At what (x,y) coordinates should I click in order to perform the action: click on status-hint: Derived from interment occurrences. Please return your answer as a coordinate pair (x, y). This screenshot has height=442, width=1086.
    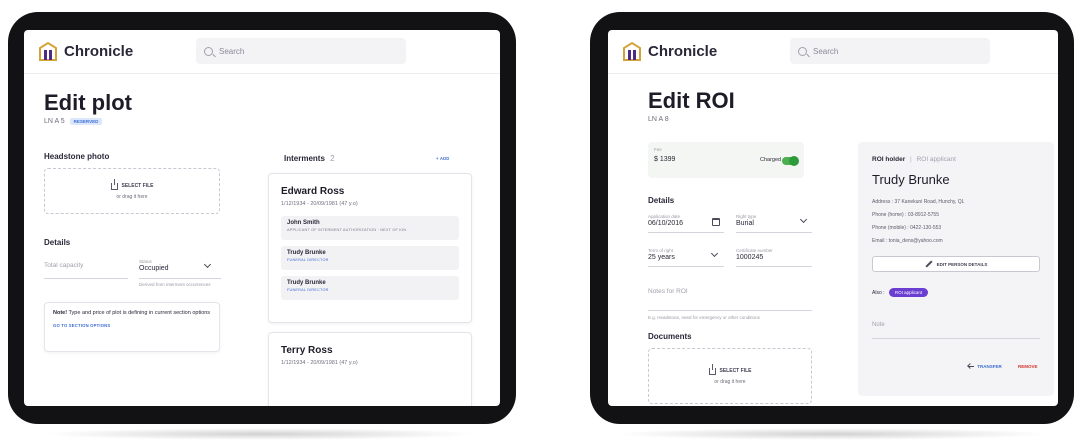
    Looking at the image, I should click on (175, 284).